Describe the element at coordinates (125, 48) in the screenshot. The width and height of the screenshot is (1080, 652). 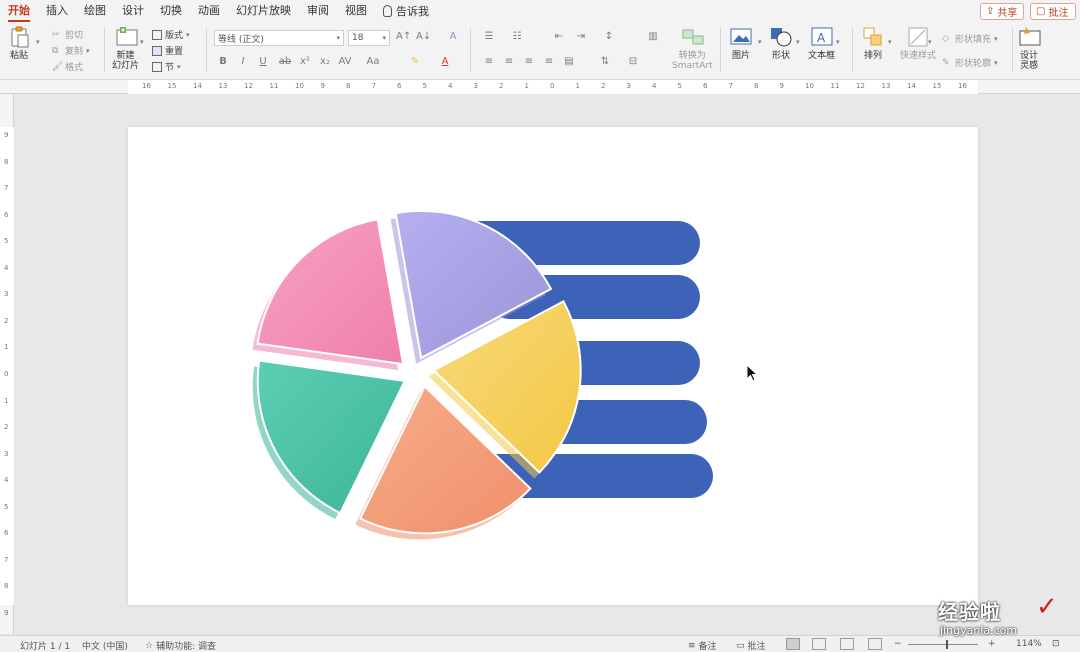
I see `new-slide-button: 新建 幻灯片` at that location.